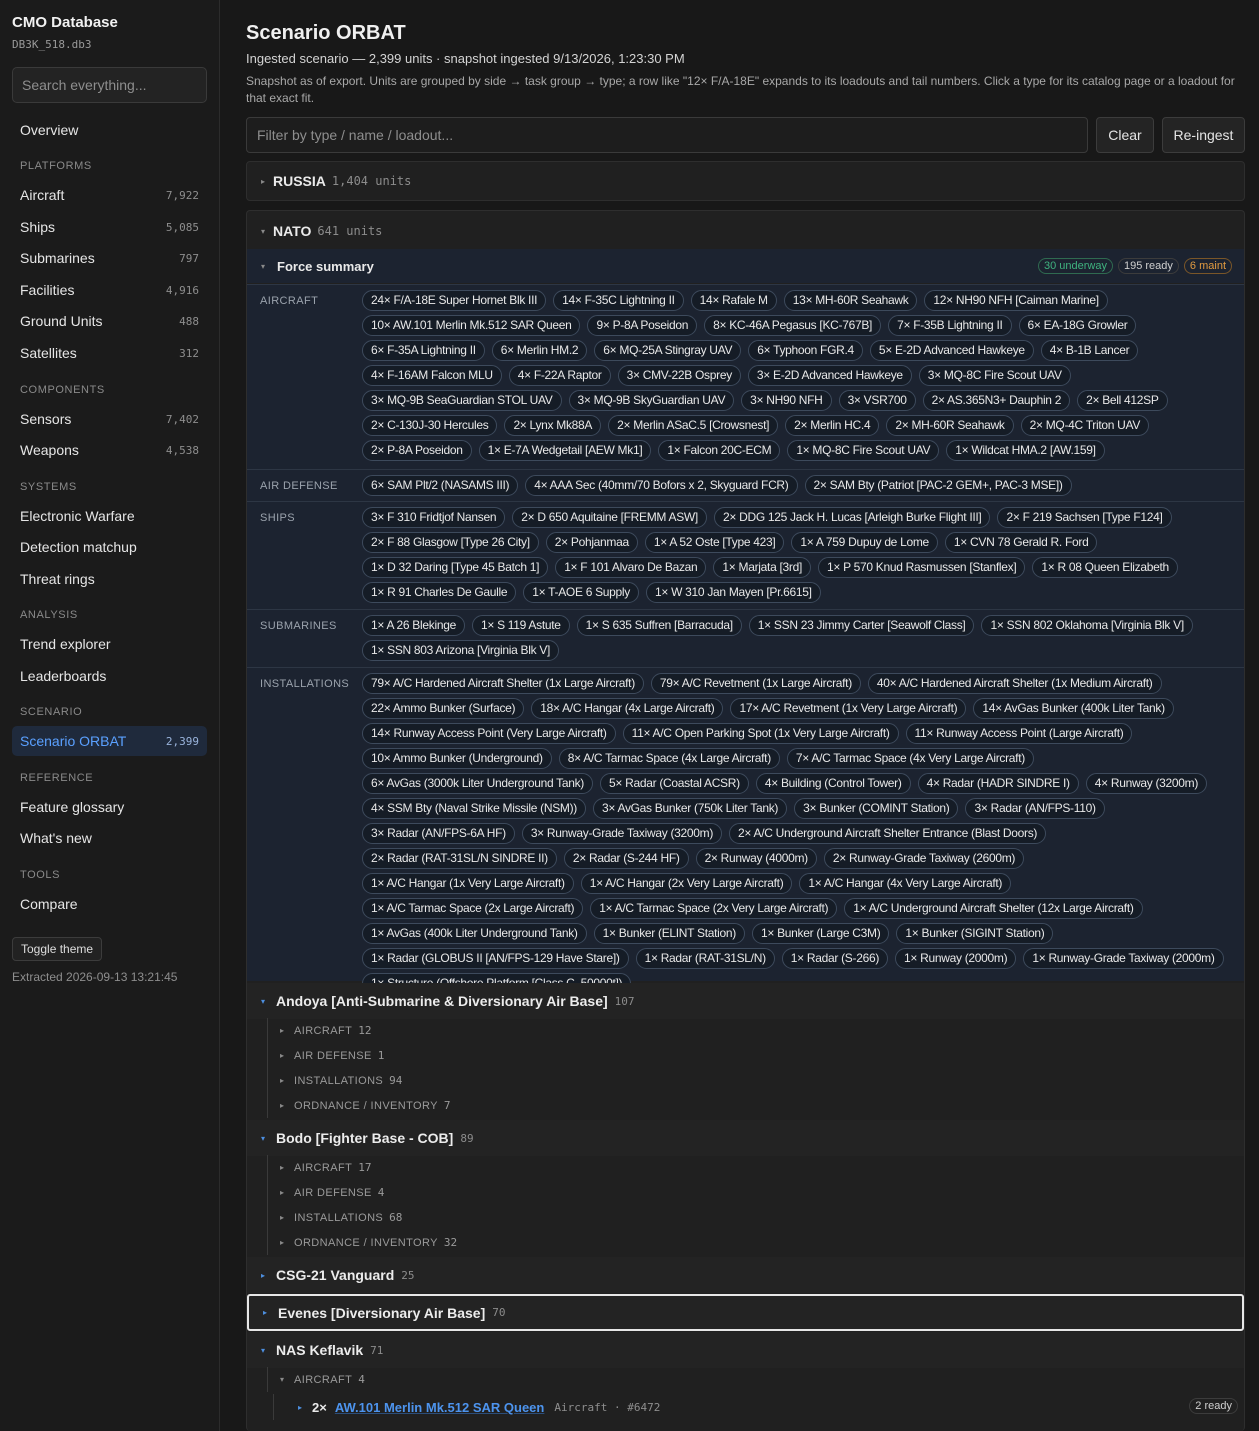 This screenshot has width=1259, height=1431. I want to click on unit-chip: 1× E-7A Wedgetail [AEW Mk1], so click(565, 450).